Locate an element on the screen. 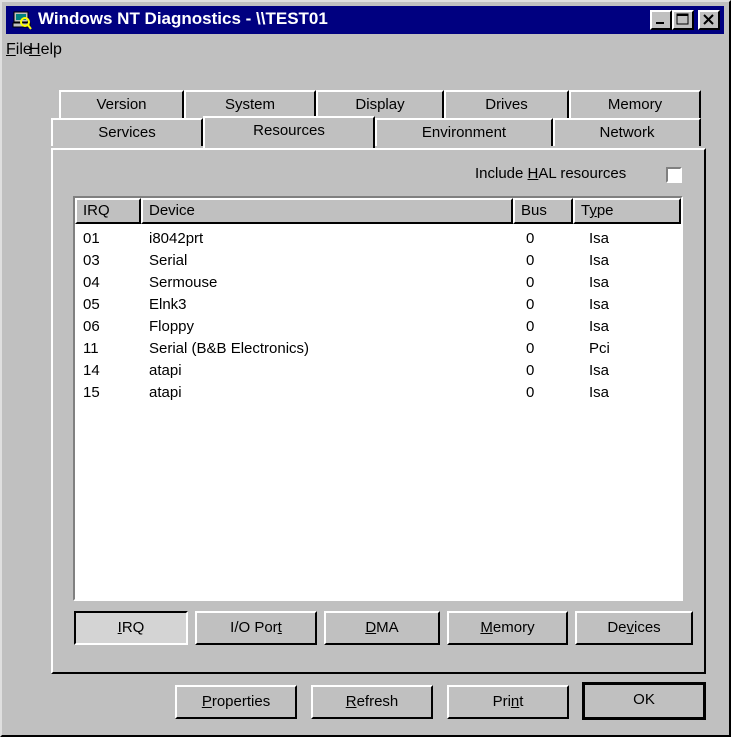  cell-irq: 01 is located at coordinates (91, 238).